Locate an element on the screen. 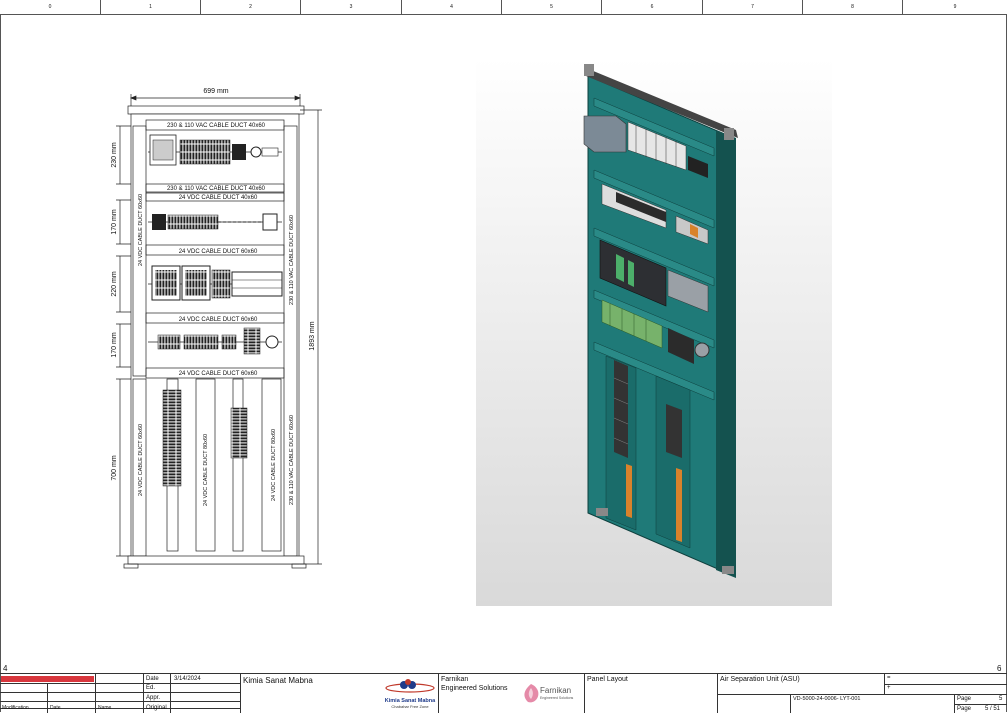  width-dimension: 699 mm is located at coordinates (215, 91).